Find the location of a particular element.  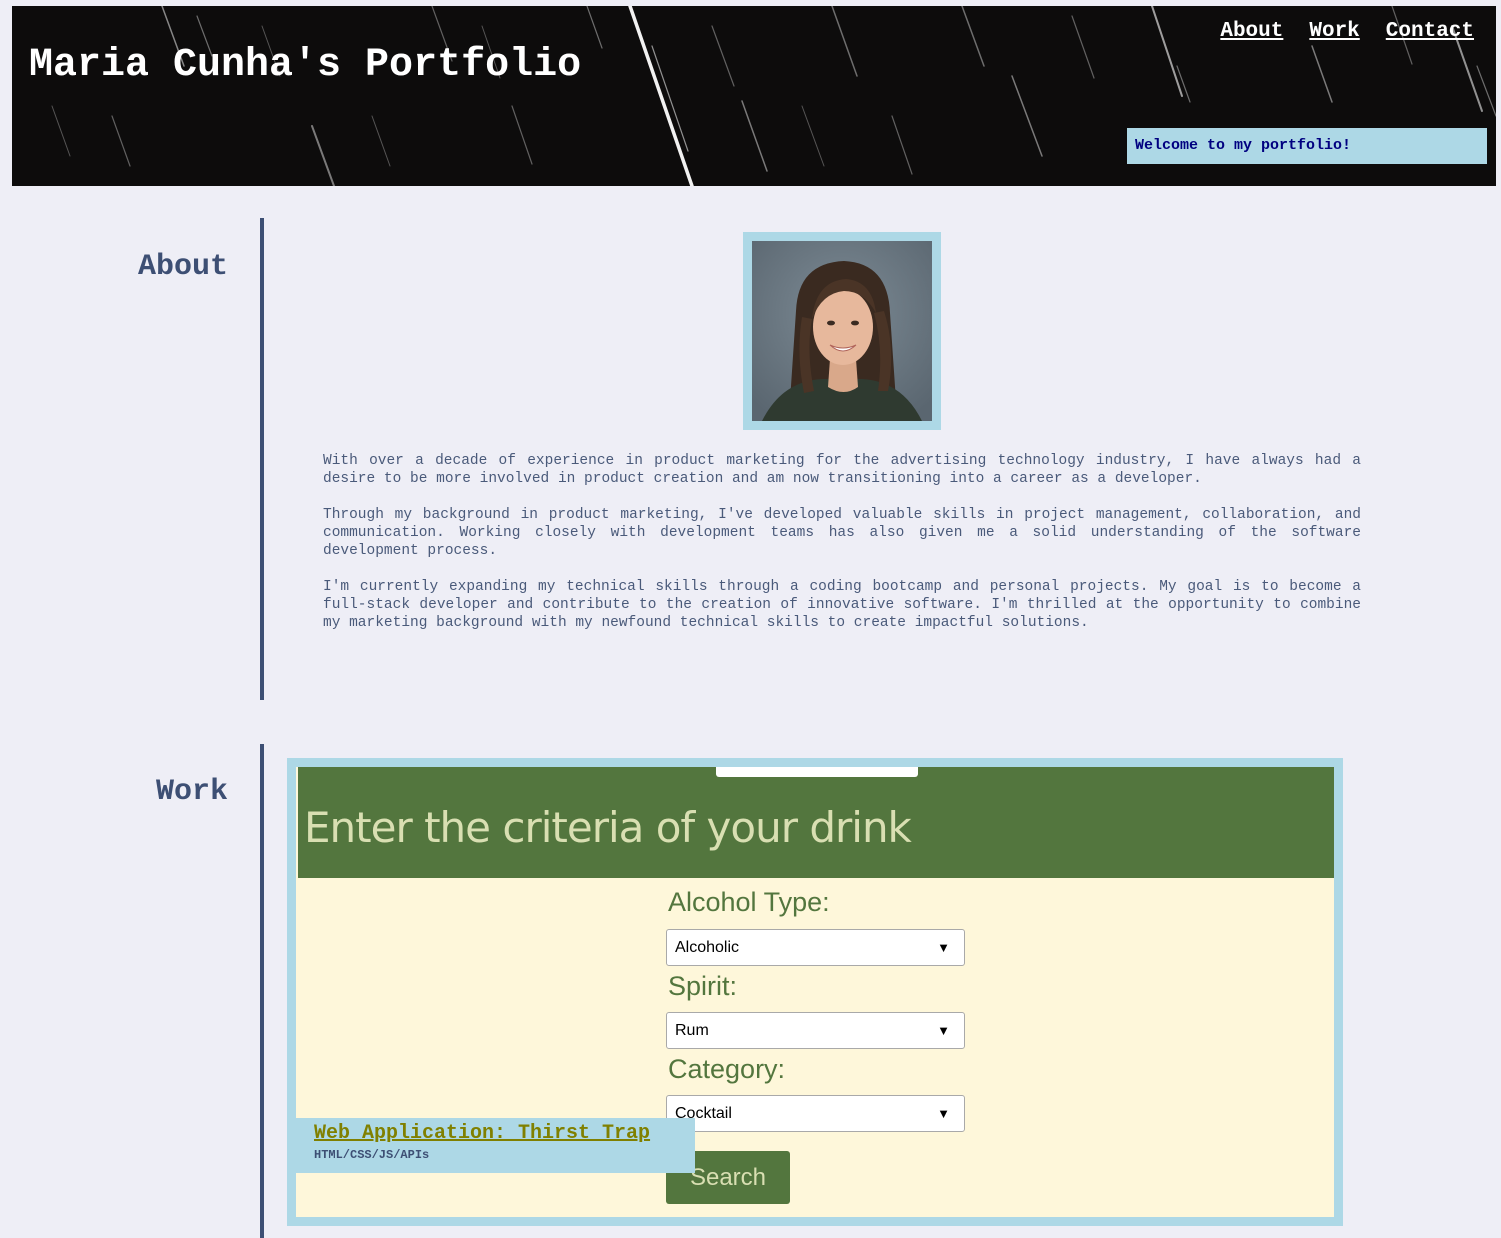

alcohol-type-value: Alcoholic is located at coordinates (707, 947).